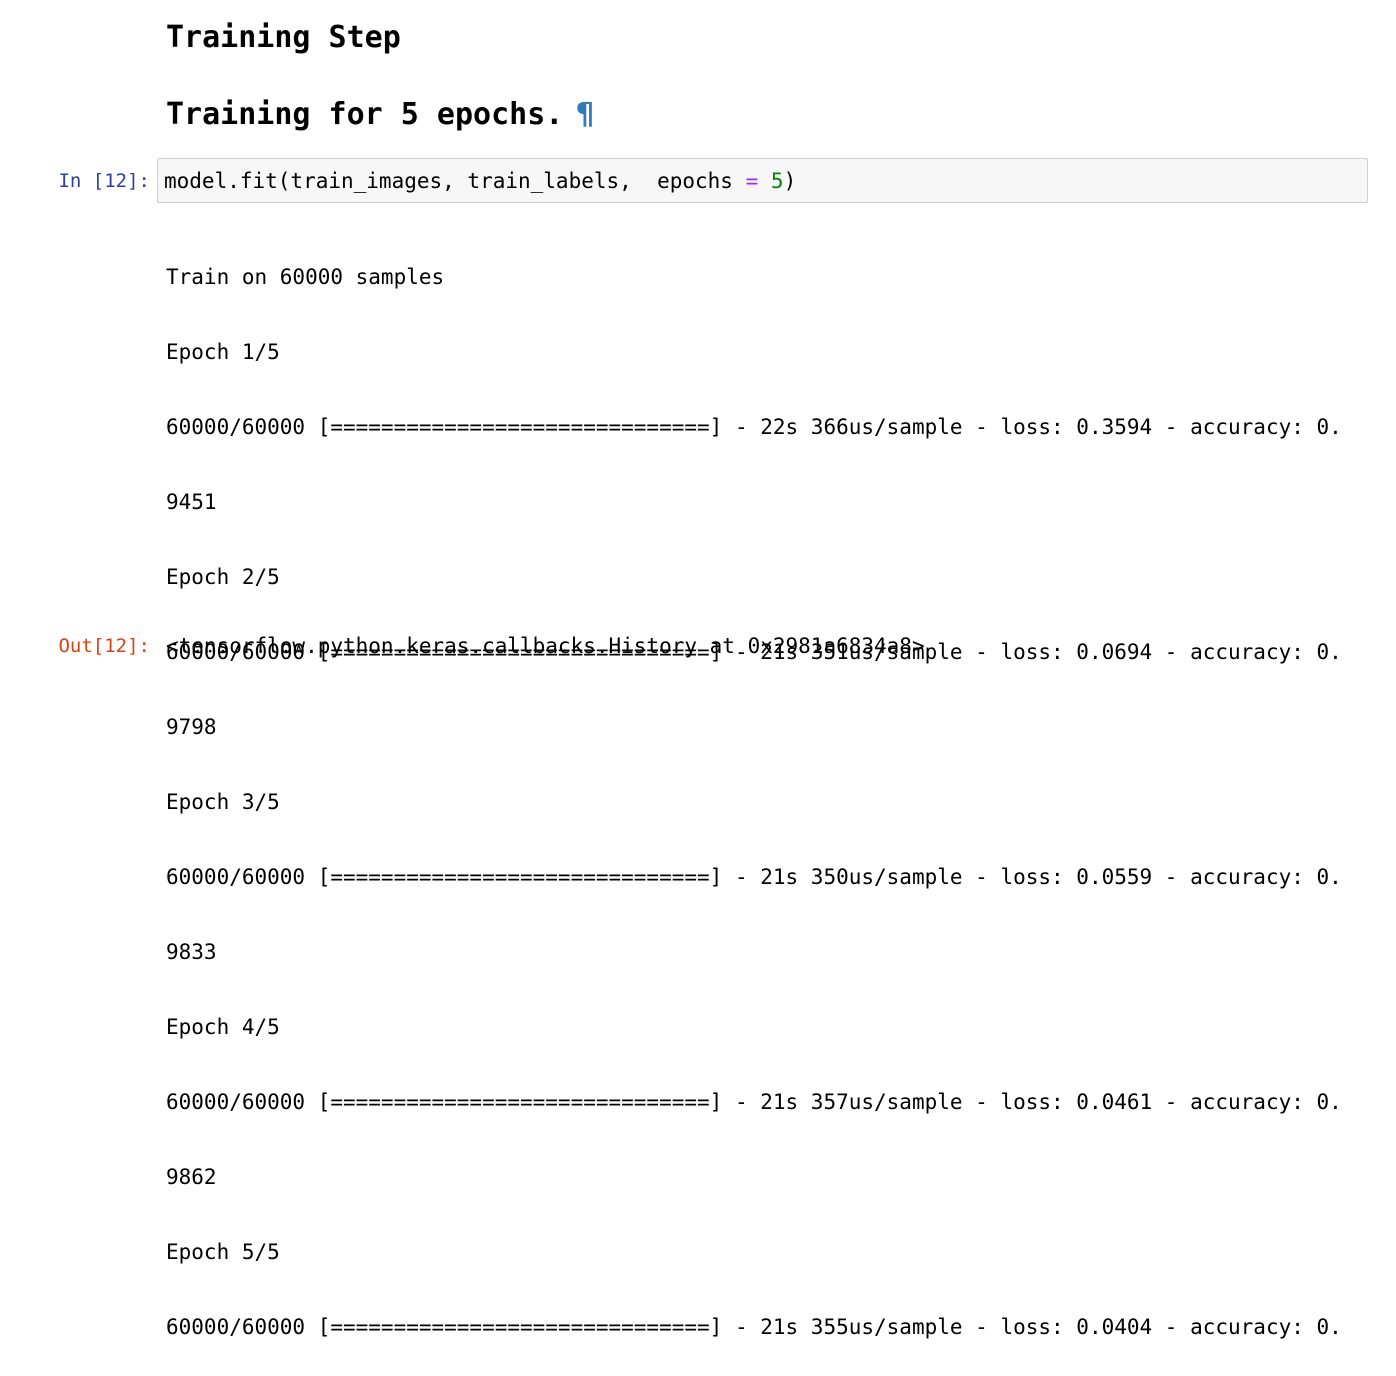 The height and width of the screenshot is (1376, 1396). Describe the element at coordinates (104, 646) in the screenshot. I see `output-prompt: Out[12]:` at that location.